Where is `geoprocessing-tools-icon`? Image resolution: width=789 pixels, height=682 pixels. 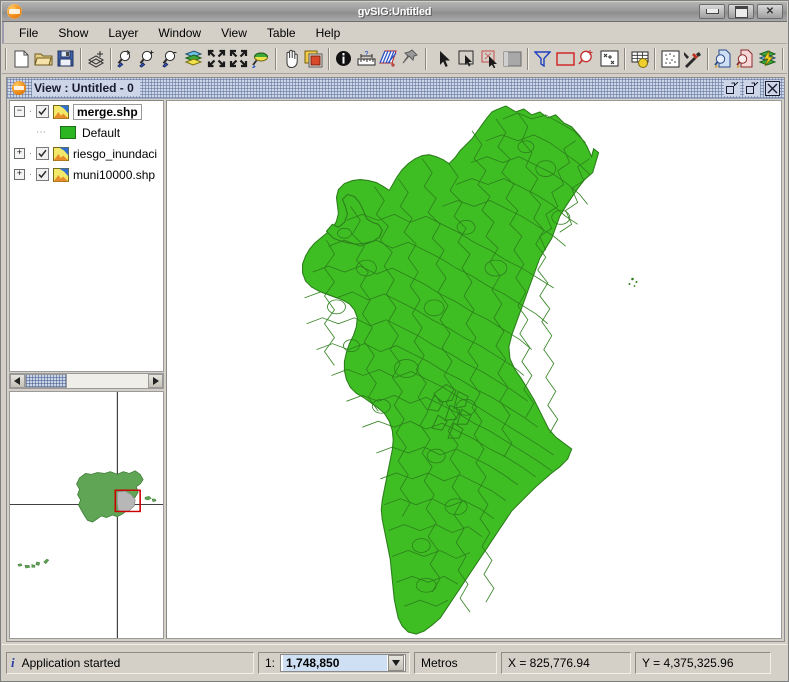
geoprocessing-tools-icon is located at coordinates (693, 59).